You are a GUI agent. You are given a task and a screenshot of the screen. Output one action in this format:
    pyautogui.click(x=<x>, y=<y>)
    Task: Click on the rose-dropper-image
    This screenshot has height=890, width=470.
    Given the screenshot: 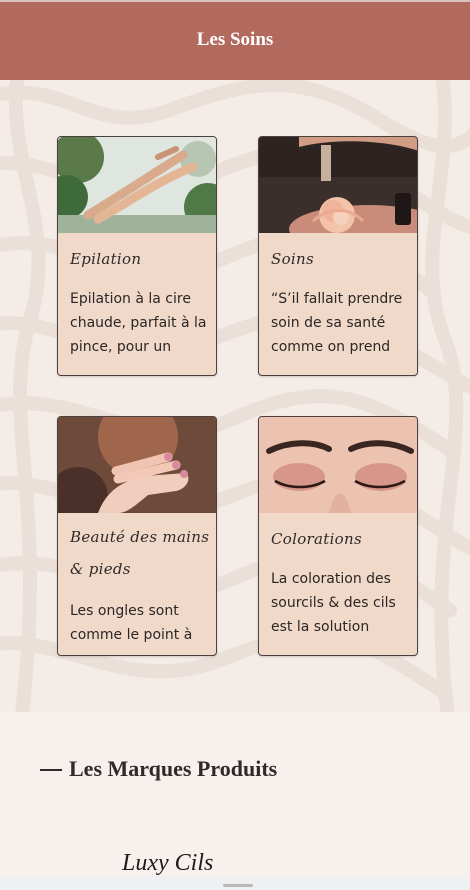 What is the action you would take?
    pyautogui.click(x=338, y=185)
    